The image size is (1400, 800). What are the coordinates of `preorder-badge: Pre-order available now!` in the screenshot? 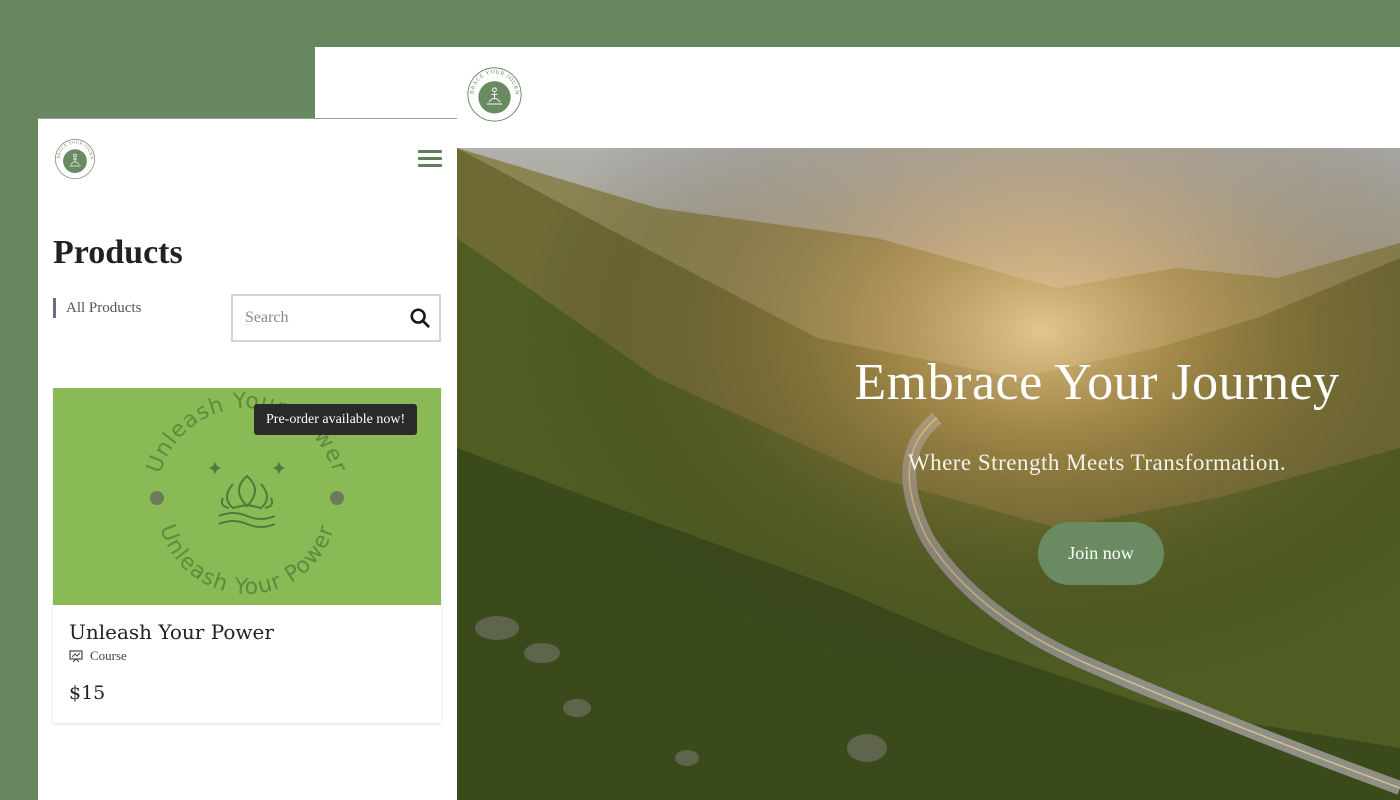 It's located at (336, 419).